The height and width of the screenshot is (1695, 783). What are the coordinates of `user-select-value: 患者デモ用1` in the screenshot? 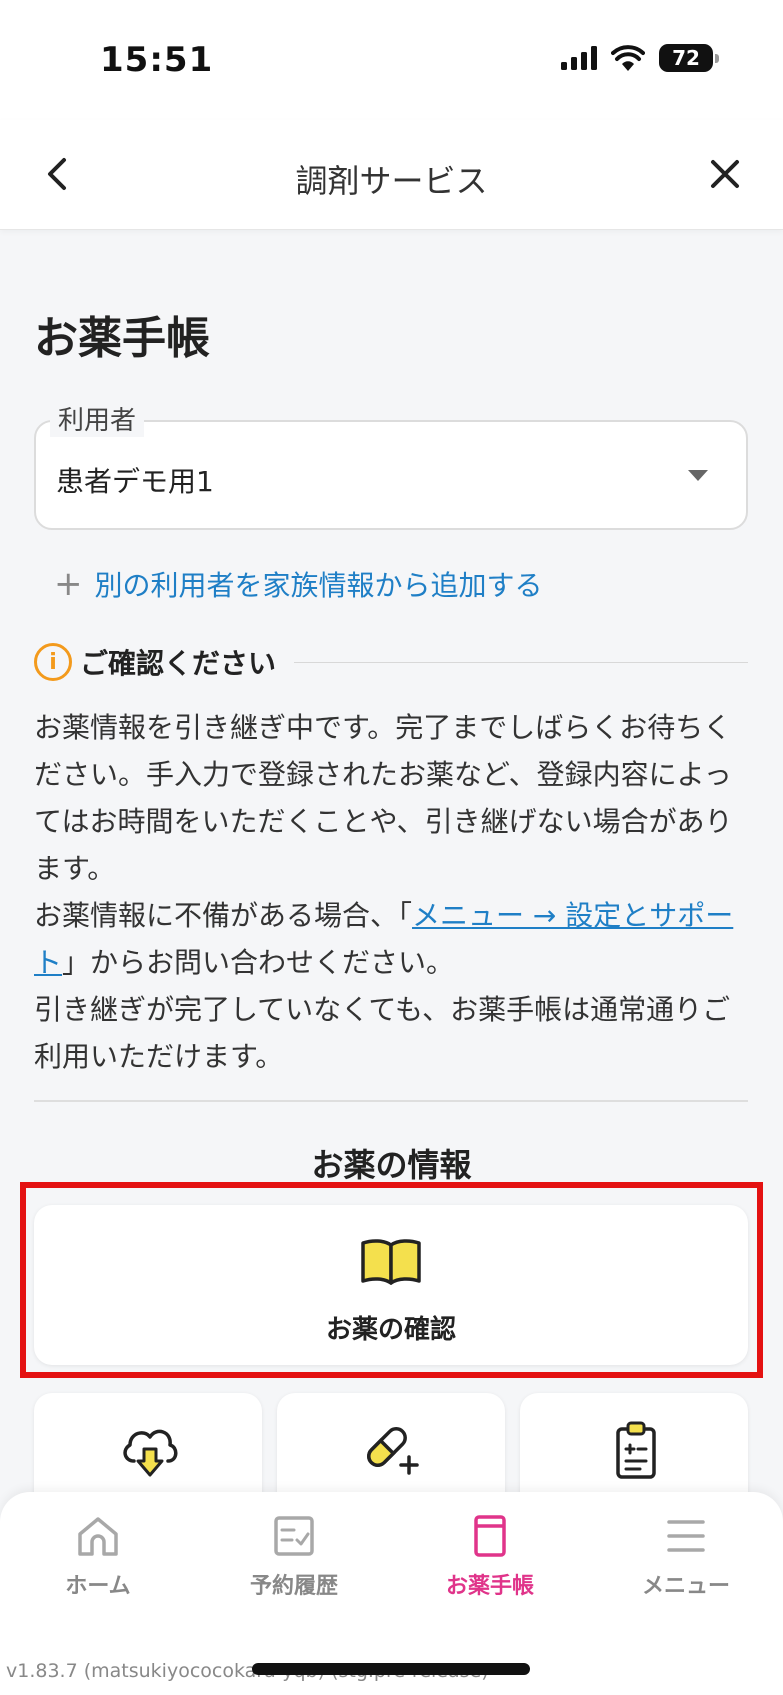 It's located at (135, 481).